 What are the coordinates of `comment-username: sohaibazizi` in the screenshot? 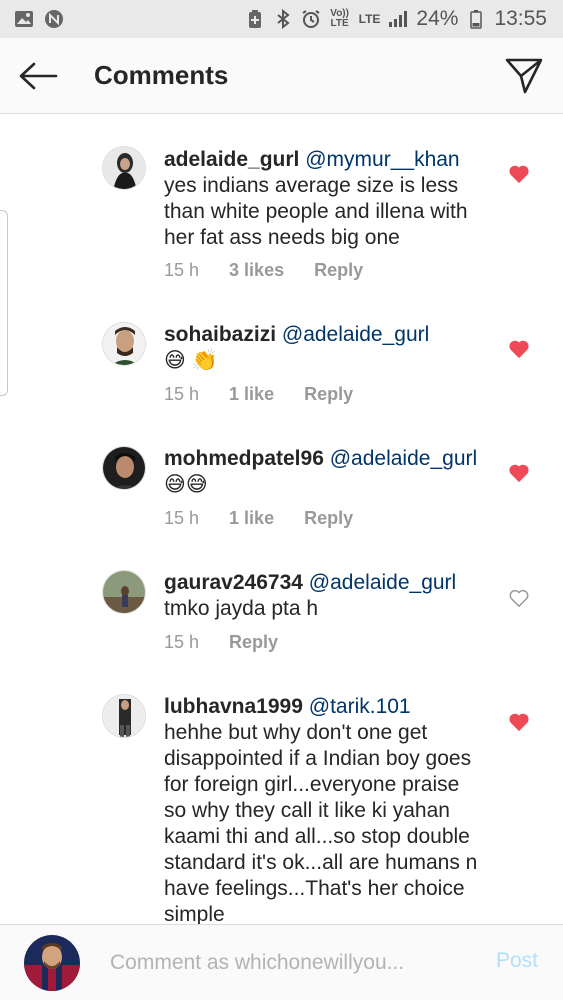 It's located at (220, 334).